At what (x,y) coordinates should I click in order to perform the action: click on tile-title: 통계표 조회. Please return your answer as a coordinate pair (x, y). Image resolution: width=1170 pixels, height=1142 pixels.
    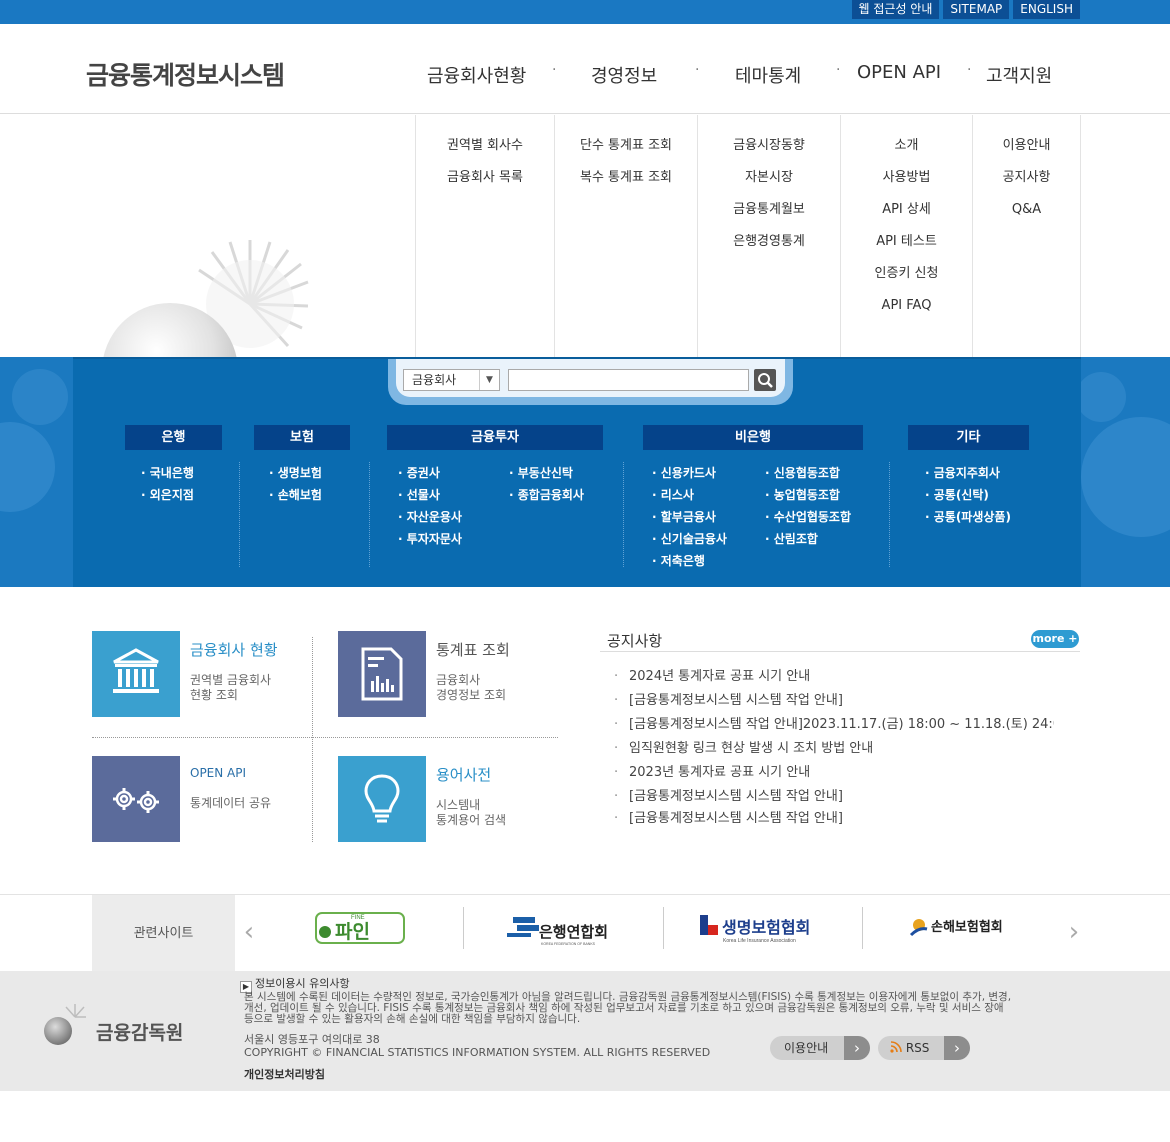
    Looking at the image, I should click on (473, 650).